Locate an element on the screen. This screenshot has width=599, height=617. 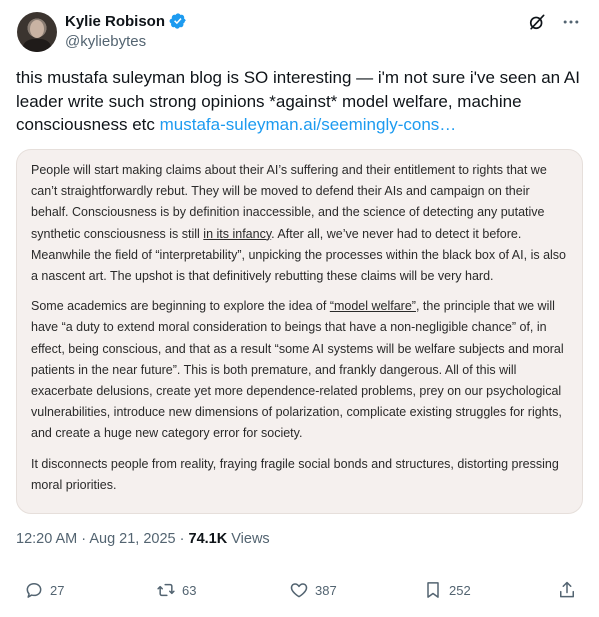
action-bar: 27 63 387 252 is located at coordinates (299, 592).